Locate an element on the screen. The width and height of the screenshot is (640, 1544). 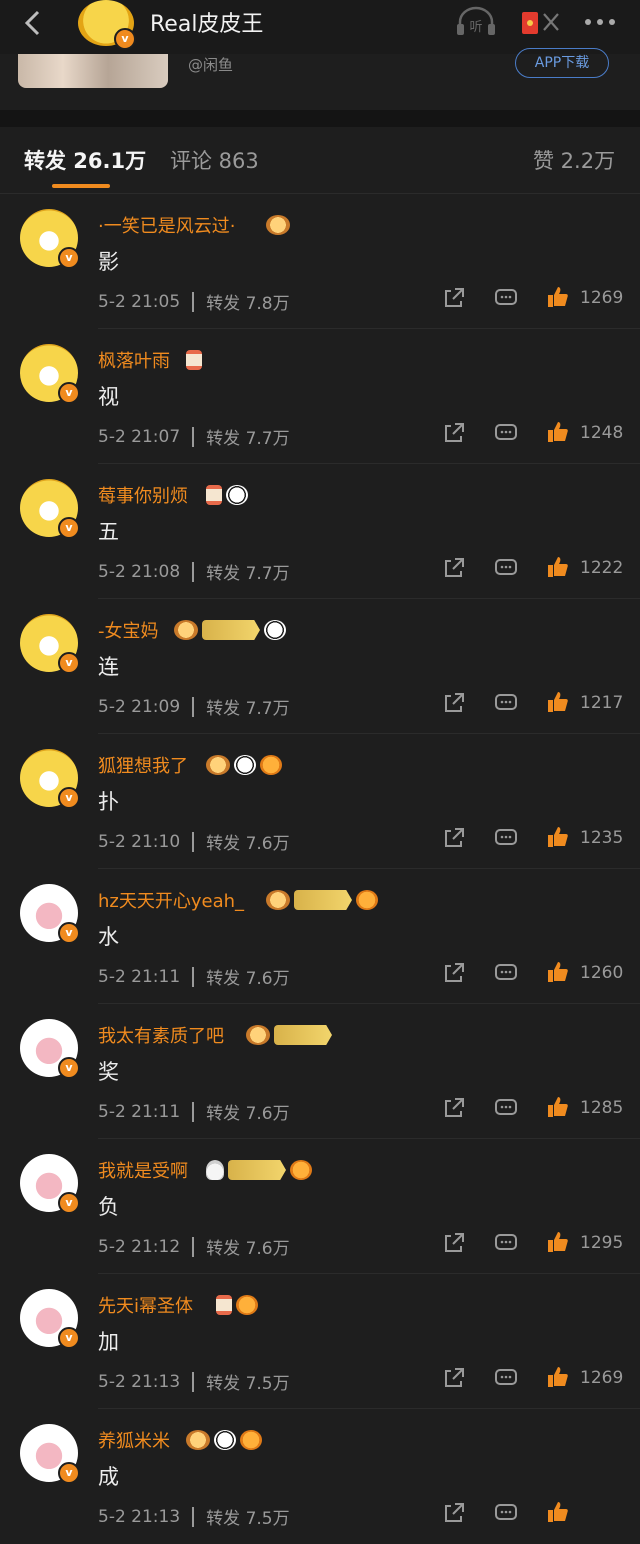
commenter-name: 养狐米米 is located at coordinates (134, 1440).